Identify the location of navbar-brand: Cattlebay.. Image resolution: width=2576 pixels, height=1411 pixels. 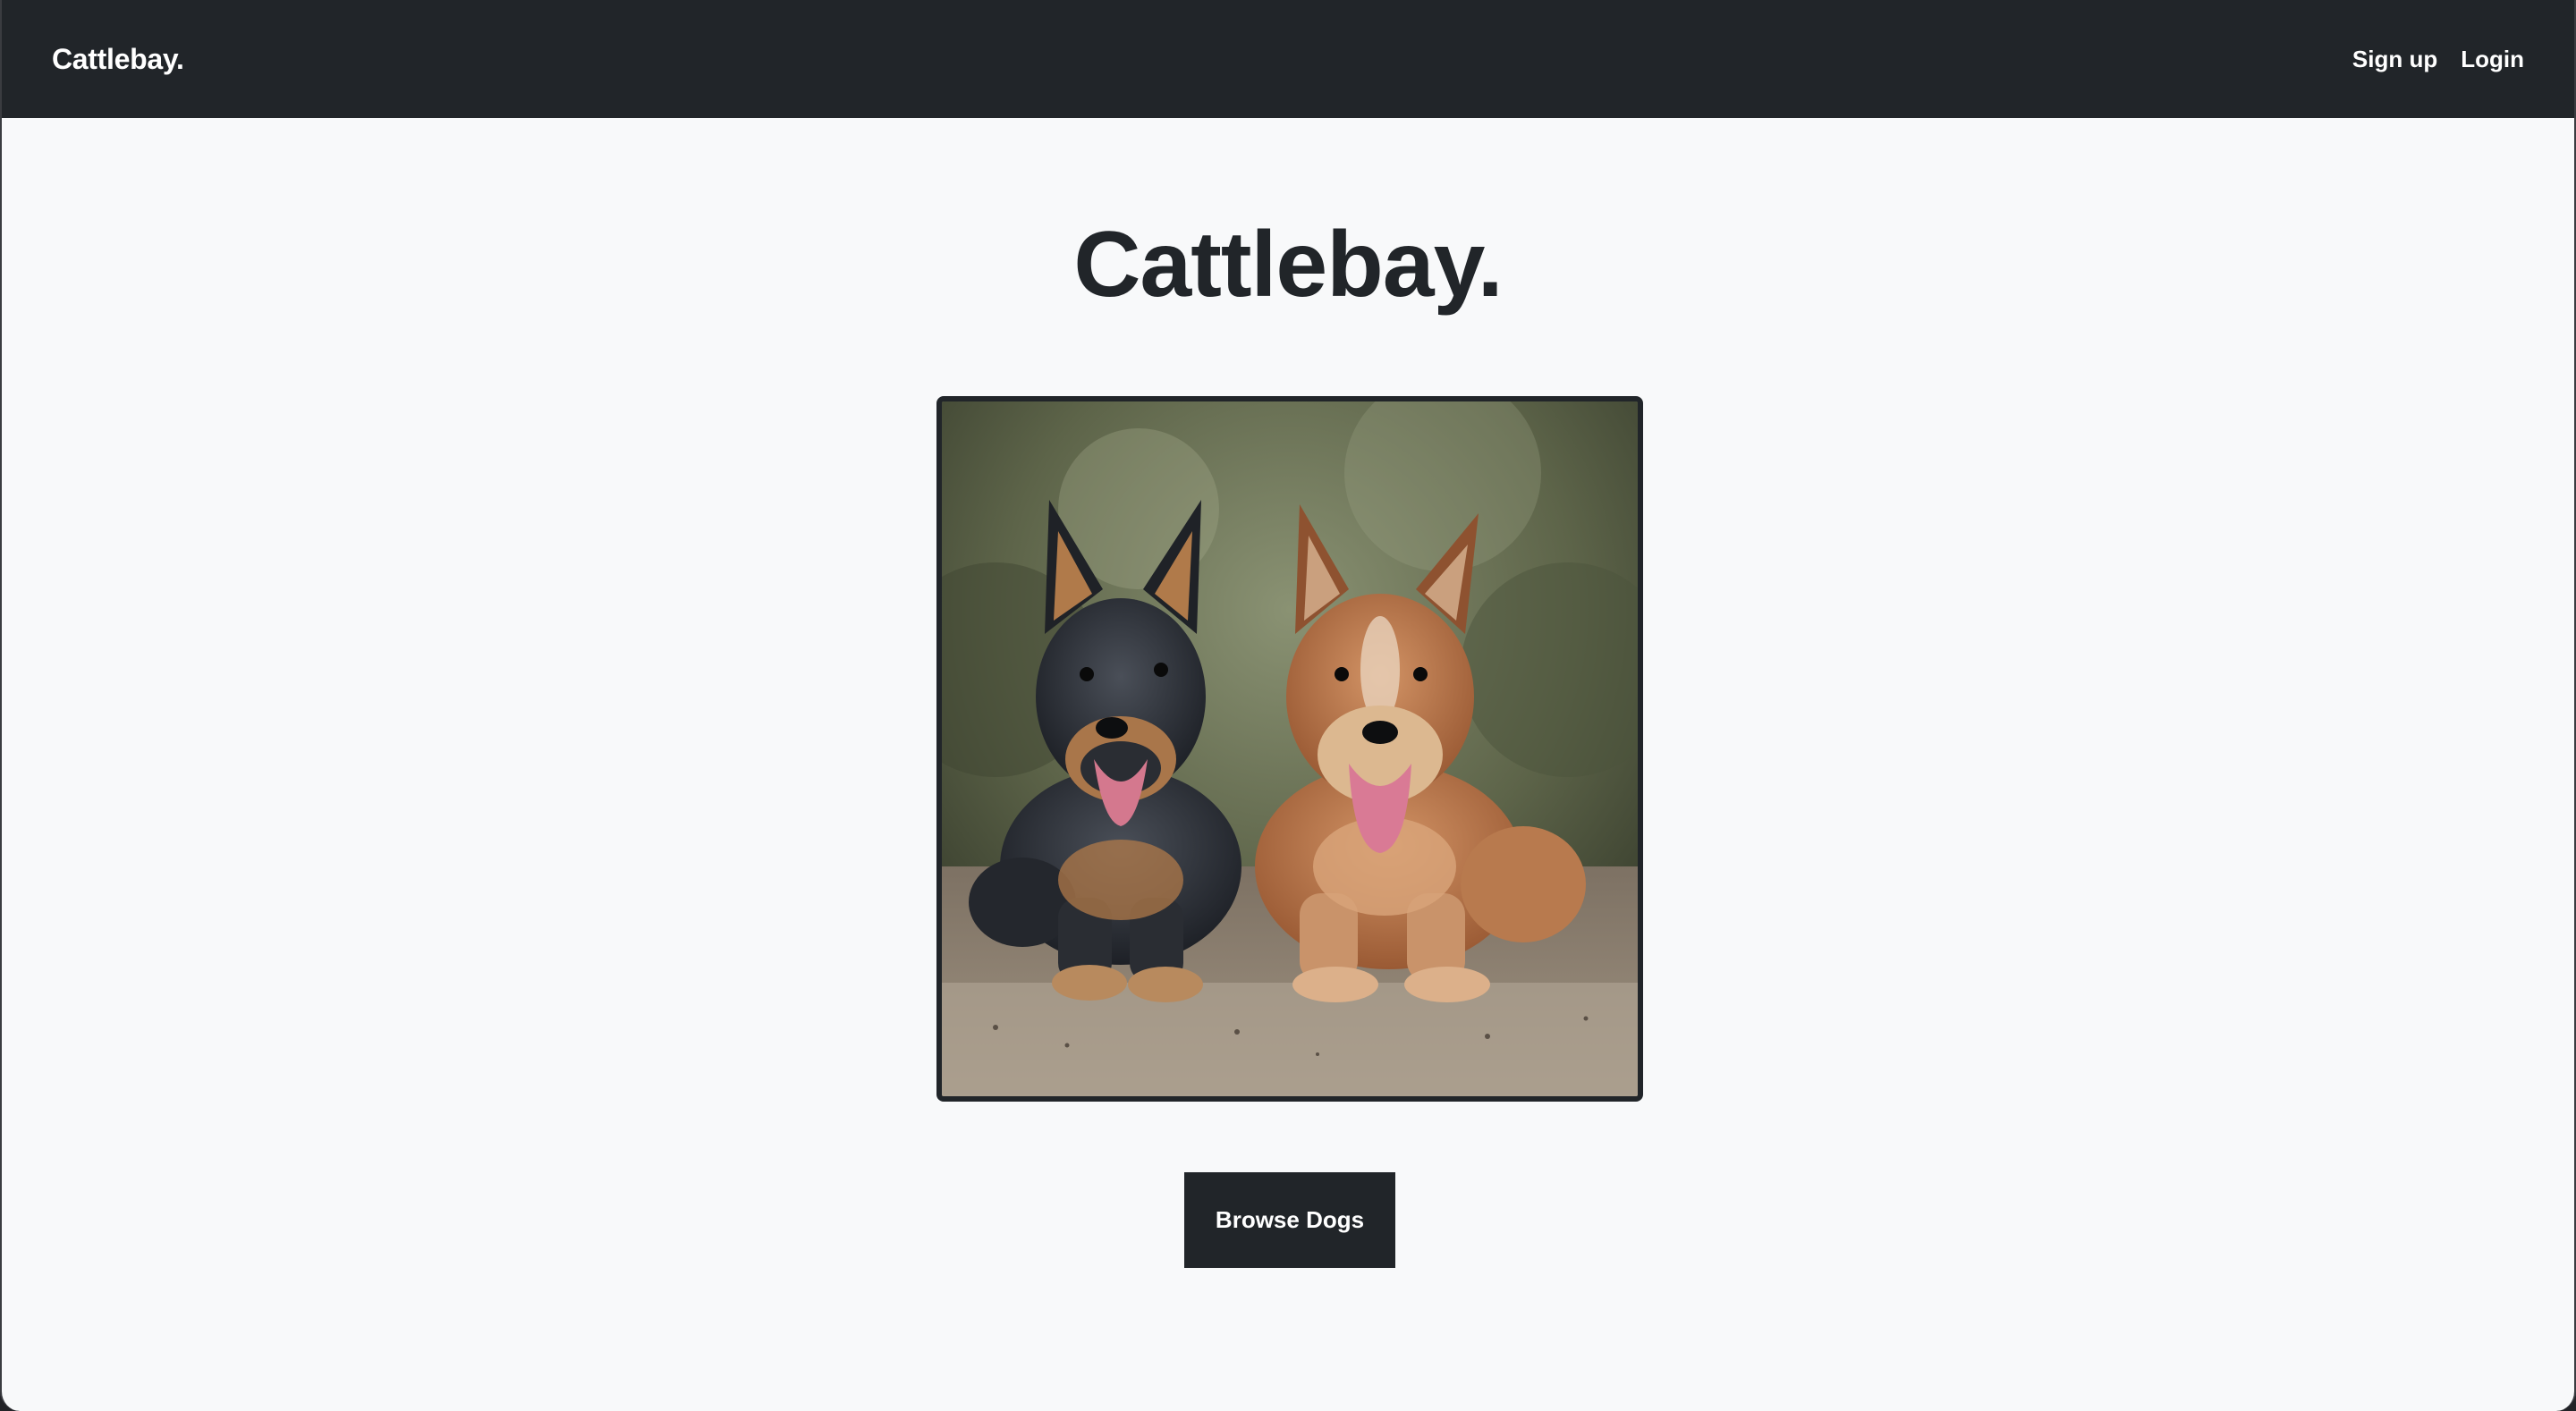
(118, 60).